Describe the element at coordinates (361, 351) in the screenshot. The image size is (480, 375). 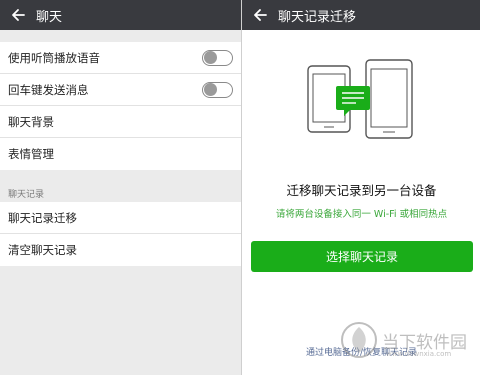
I see `pc-backup-link: 通过电脑备份/恢复聊天记录` at that location.